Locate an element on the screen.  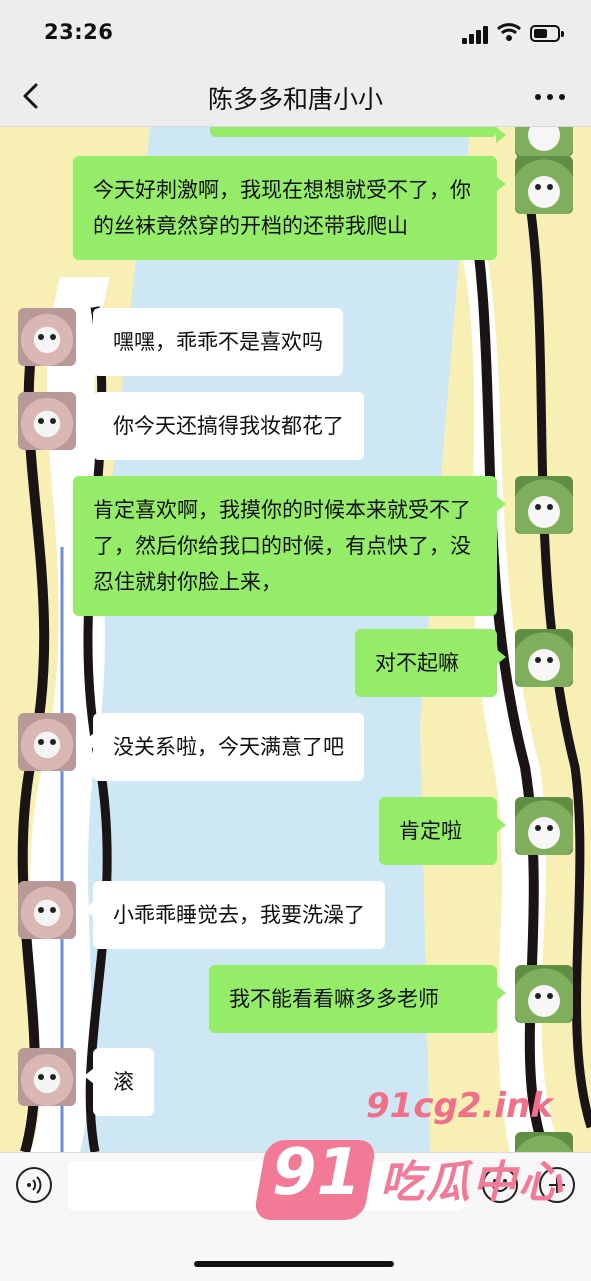
status-bar: 23:26 is located at coordinates (295, 33).